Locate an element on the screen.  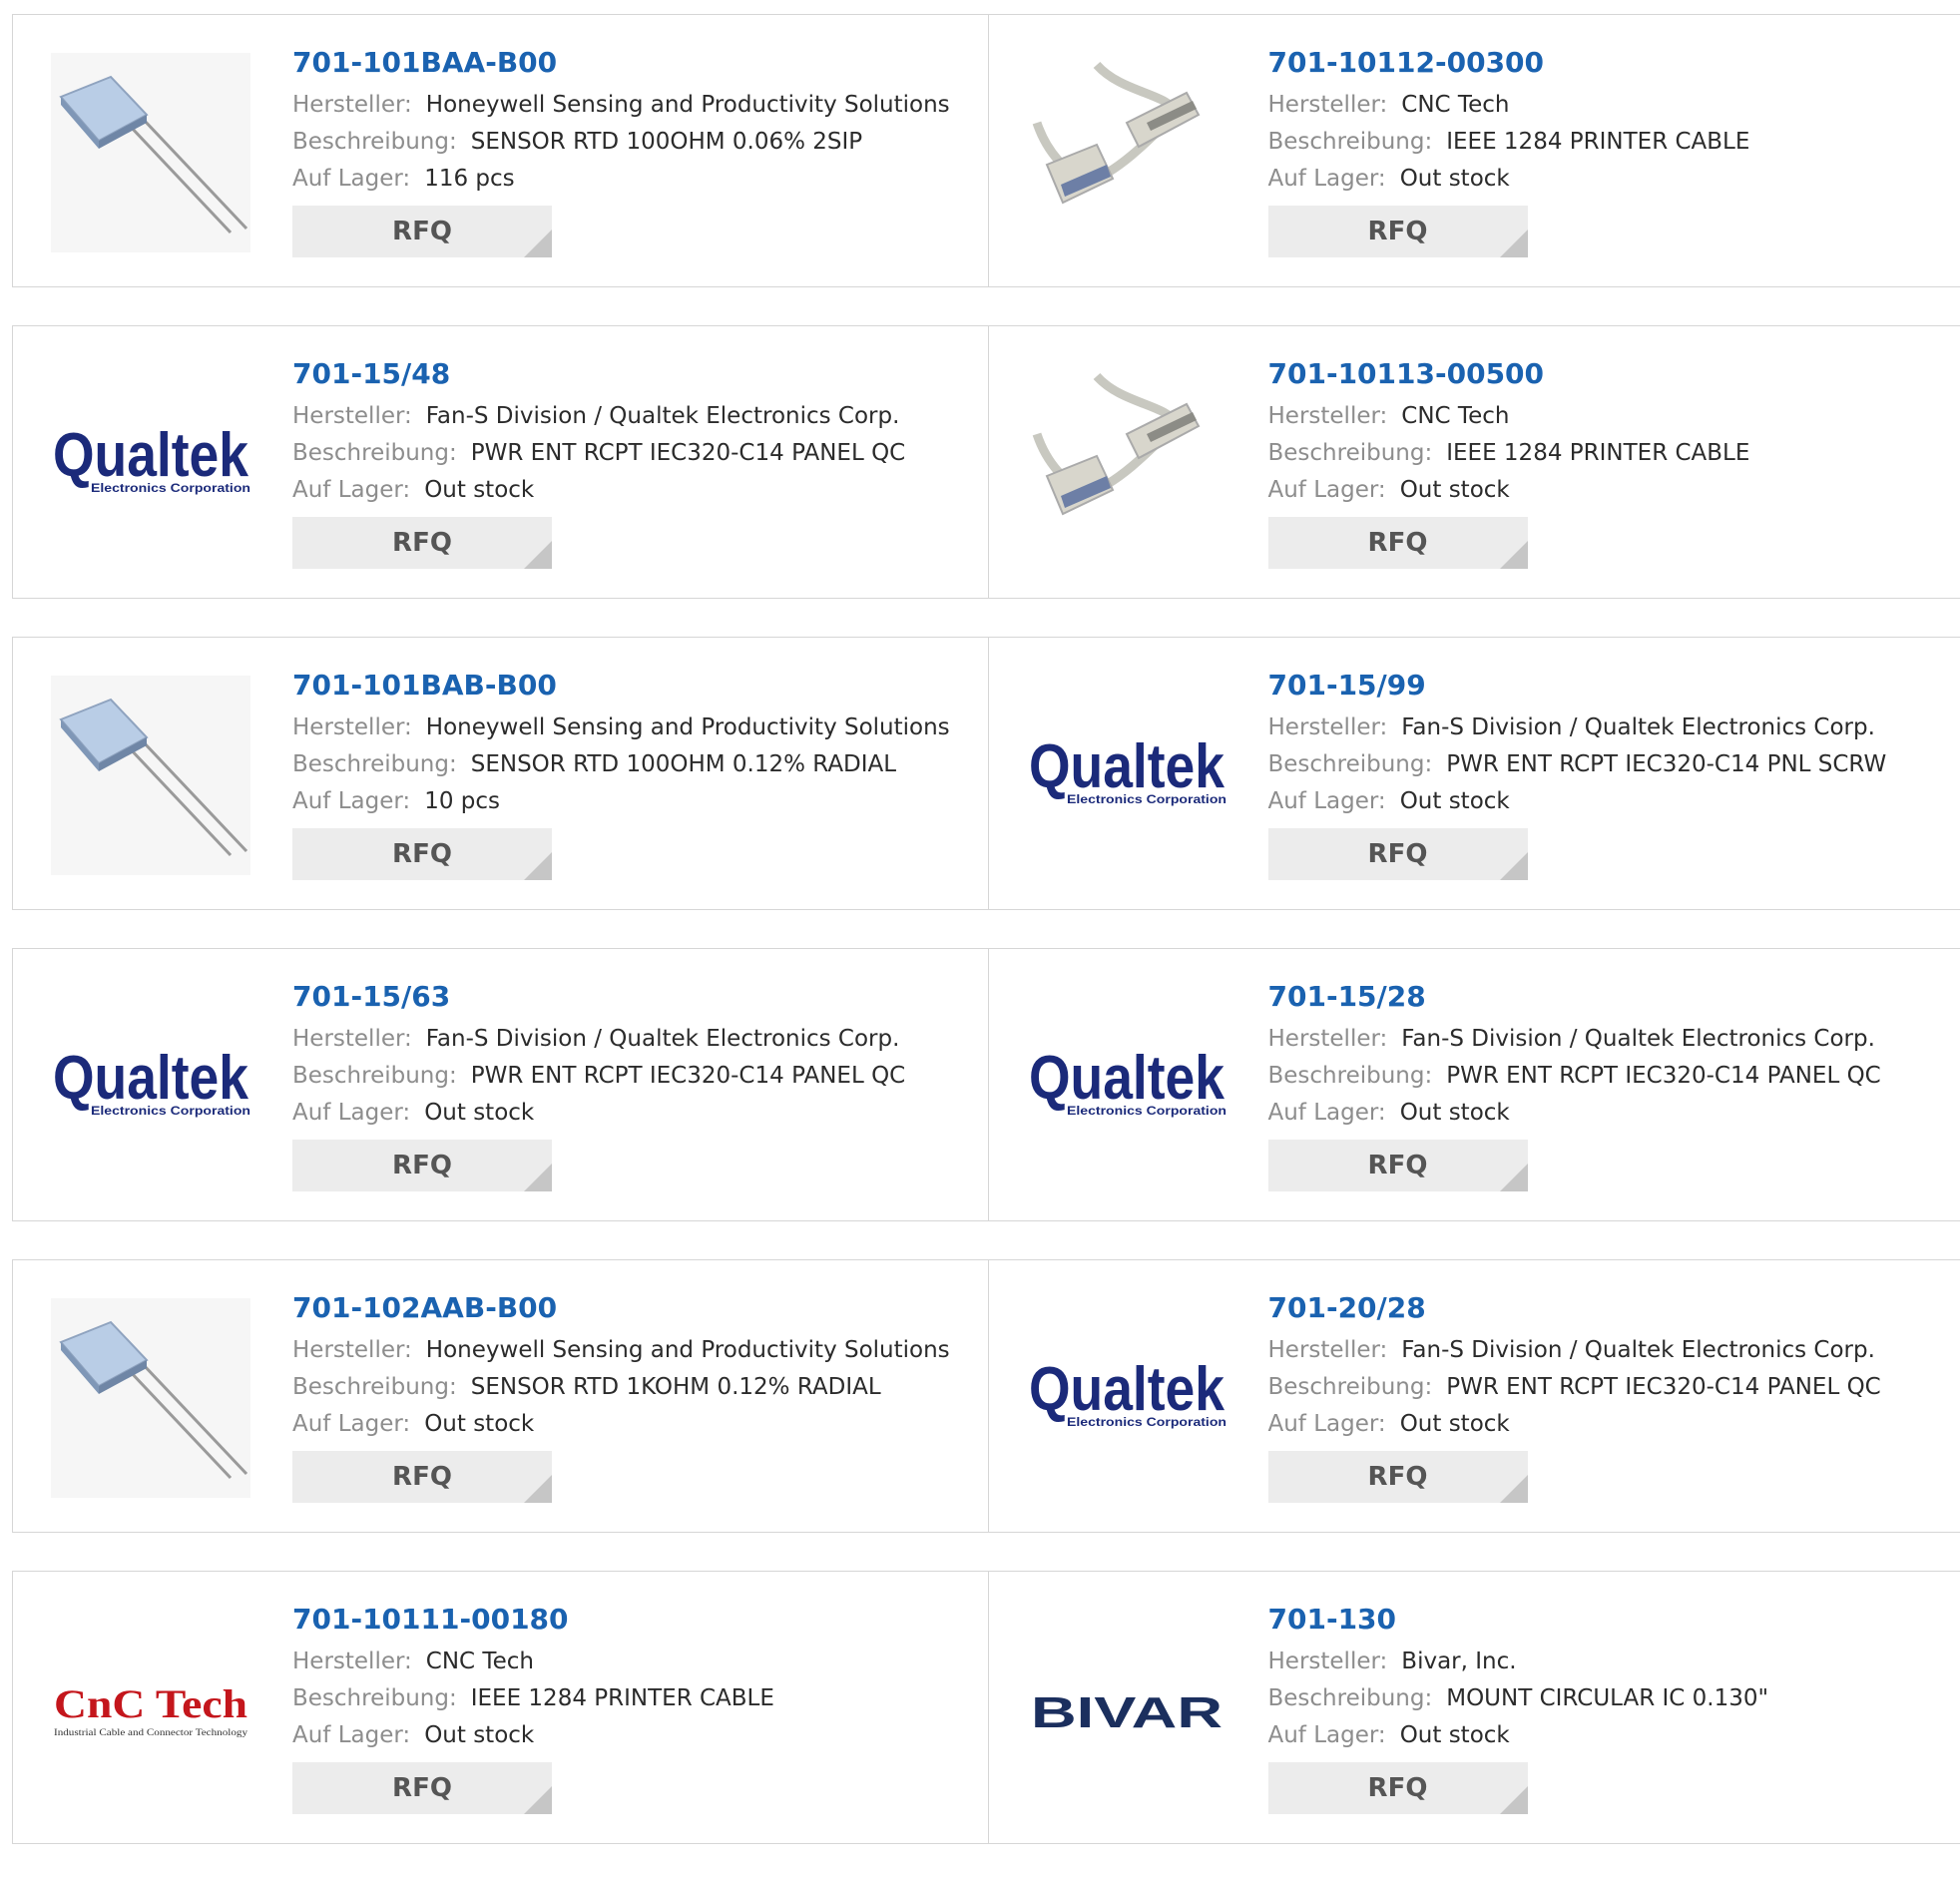
part-number-link: 701-130 is located at coordinates (1518, 1620).